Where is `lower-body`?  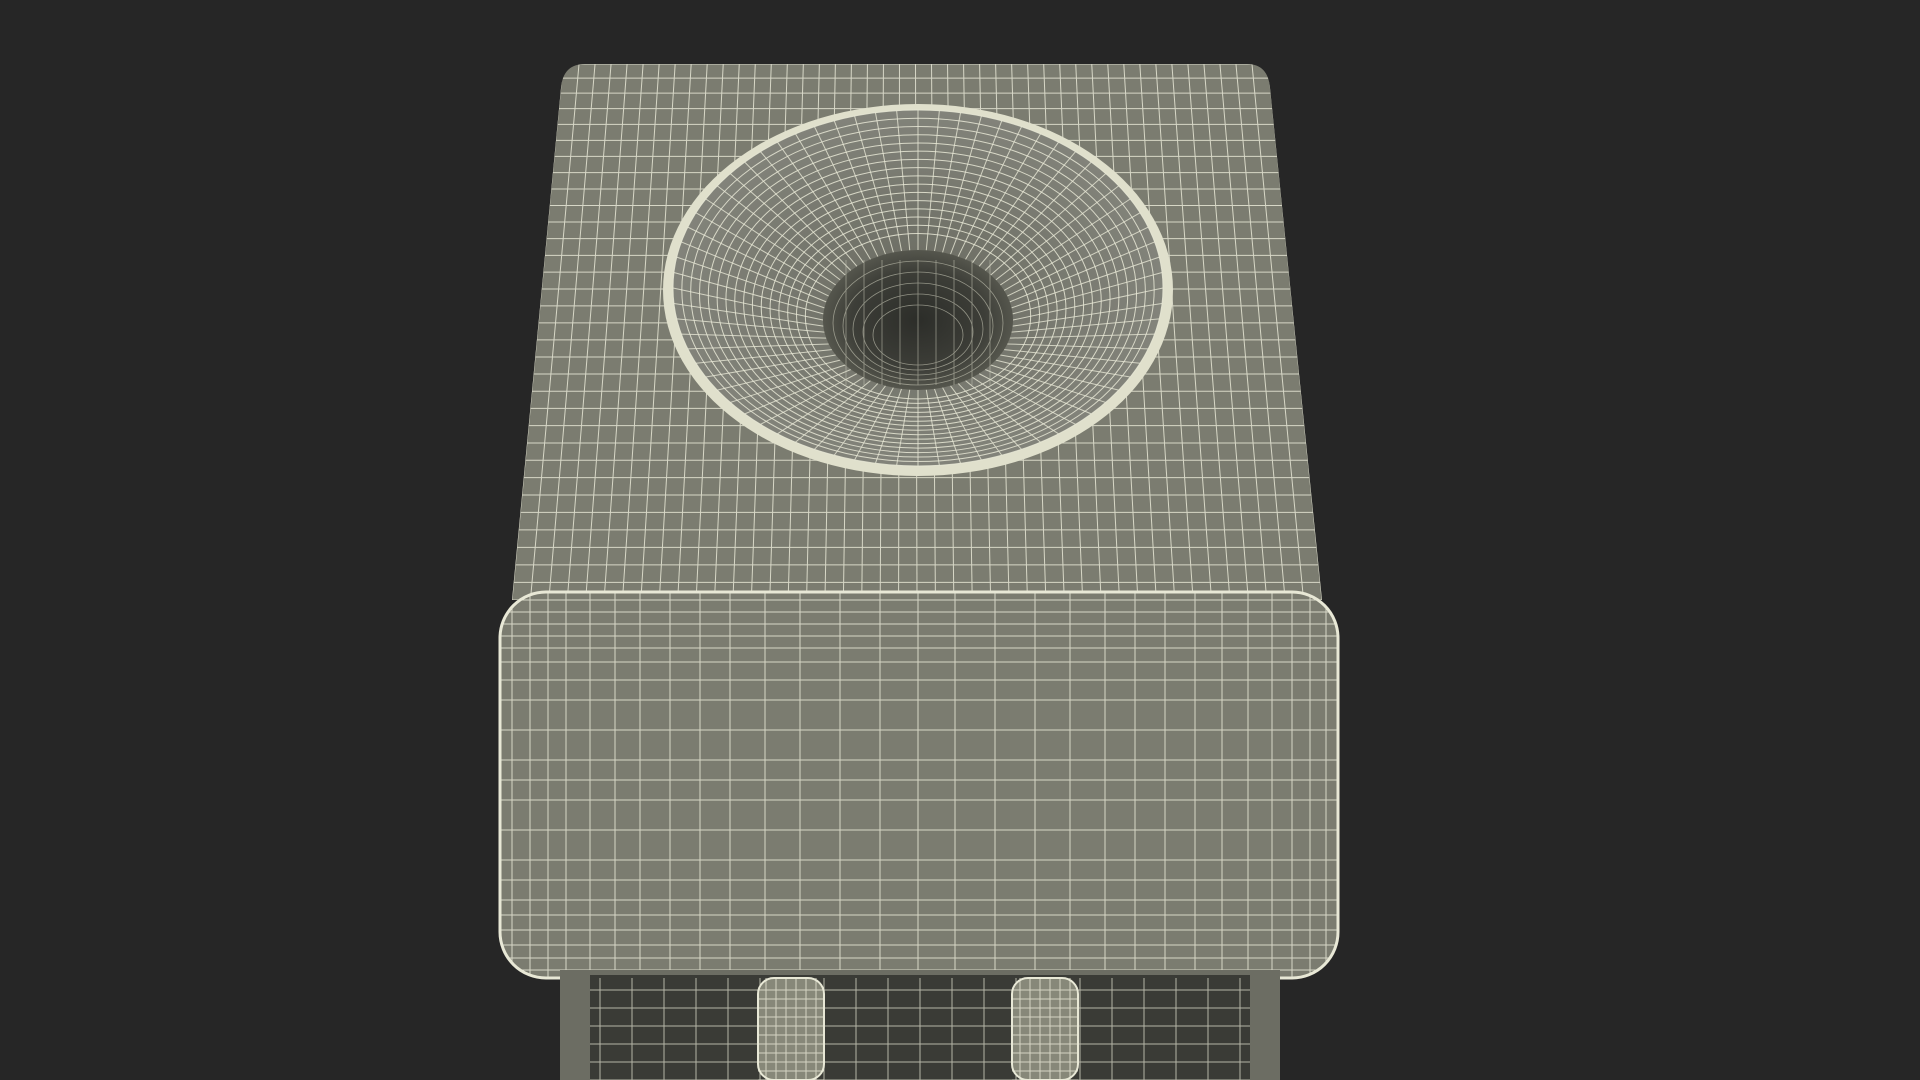 lower-body is located at coordinates (920, 1025).